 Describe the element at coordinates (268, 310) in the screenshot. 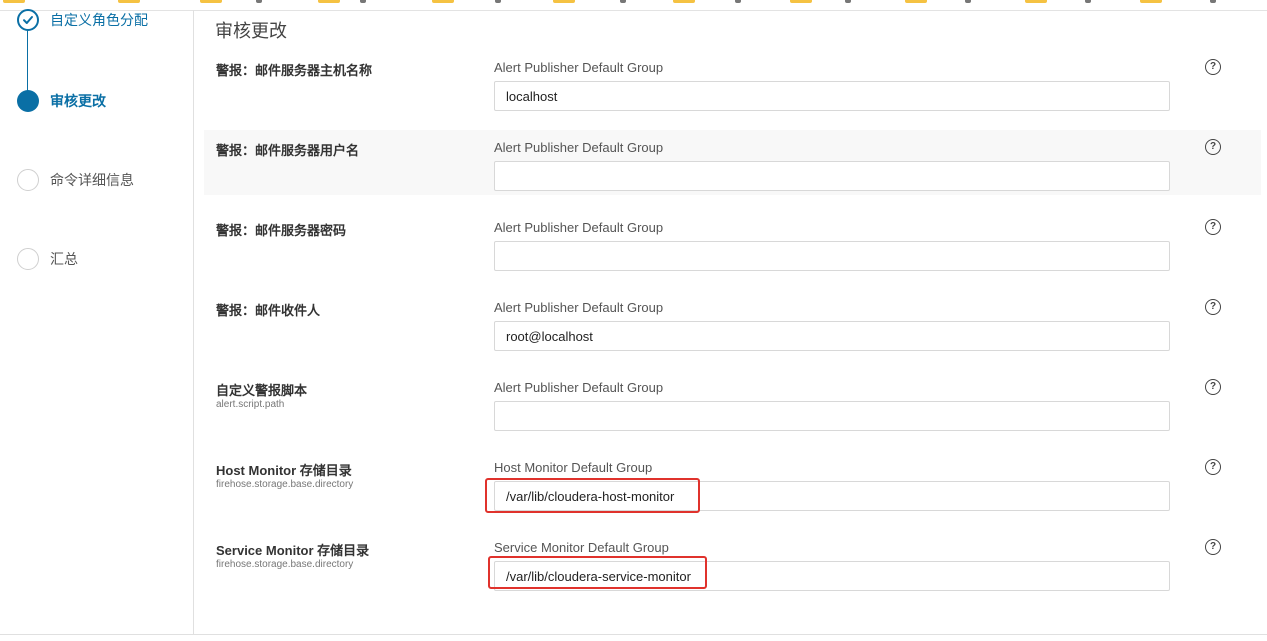

I see `config-label: 警报：邮件收件人` at that location.